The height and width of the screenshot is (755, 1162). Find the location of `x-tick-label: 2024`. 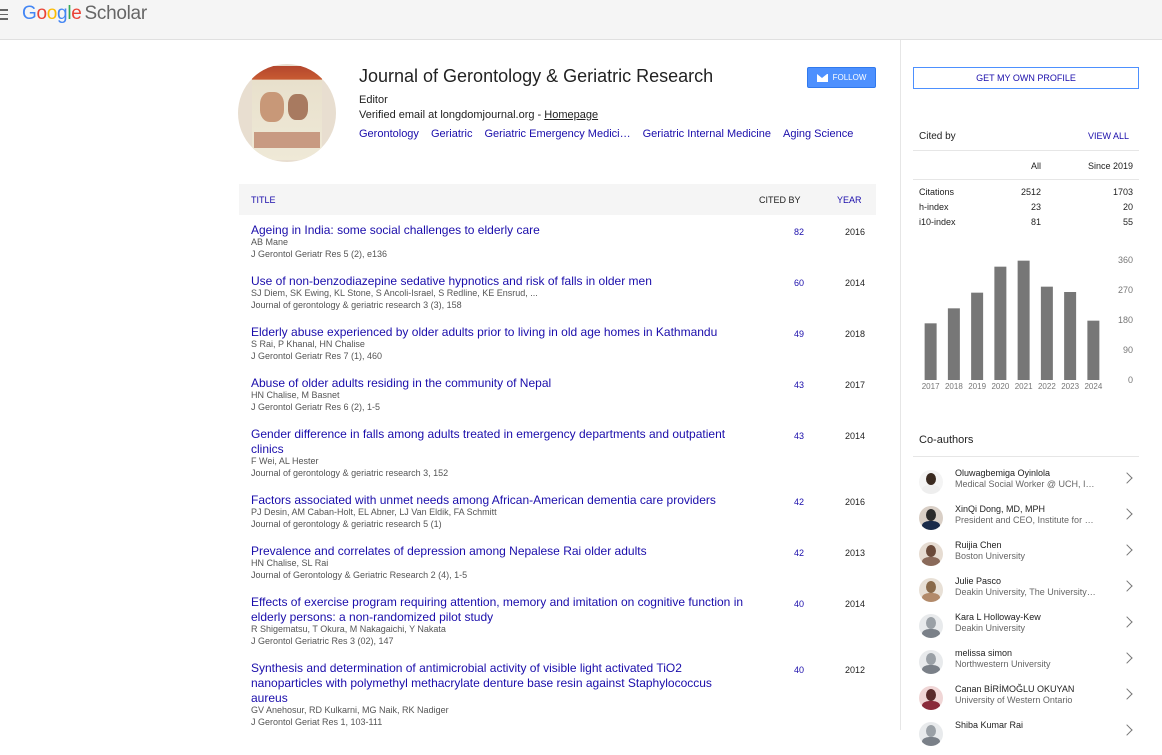

x-tick-label: 2024 is located at coordinates (1093, 386).